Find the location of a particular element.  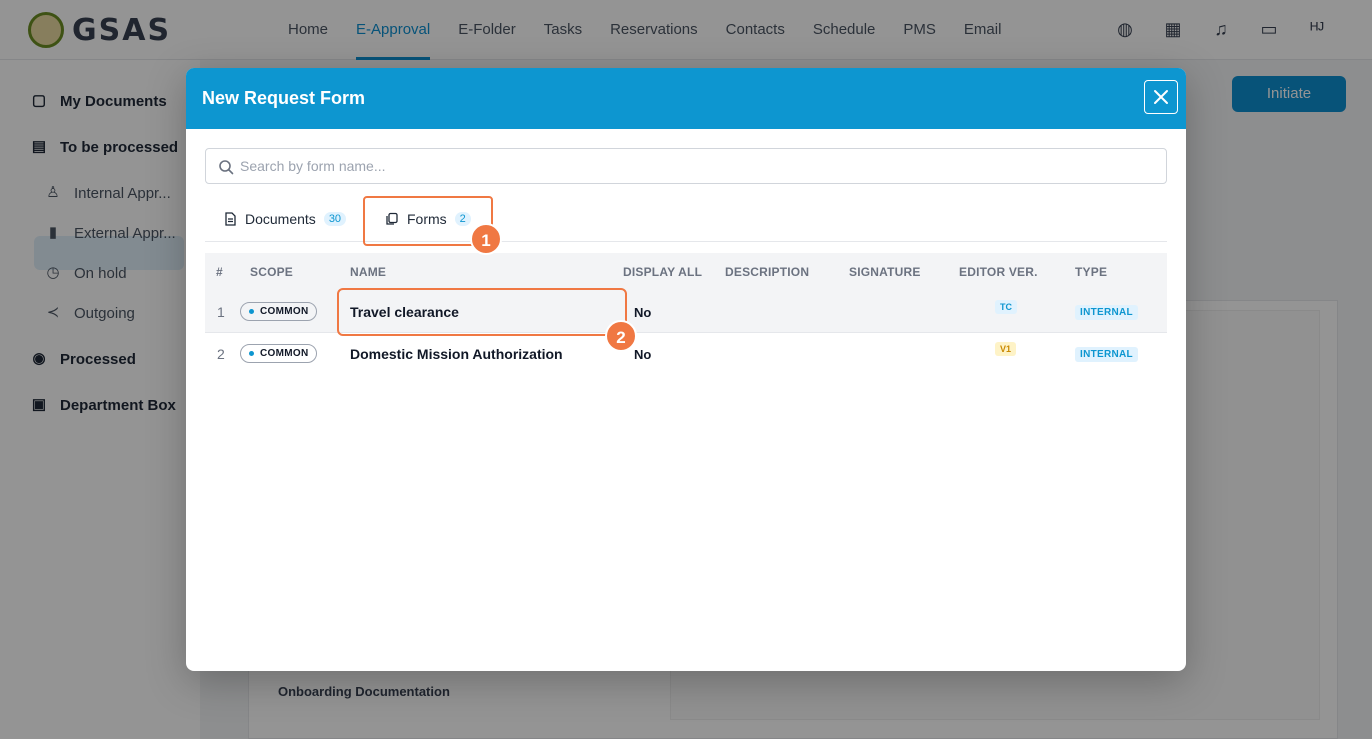

search-input is located at coordinates (700, 166).